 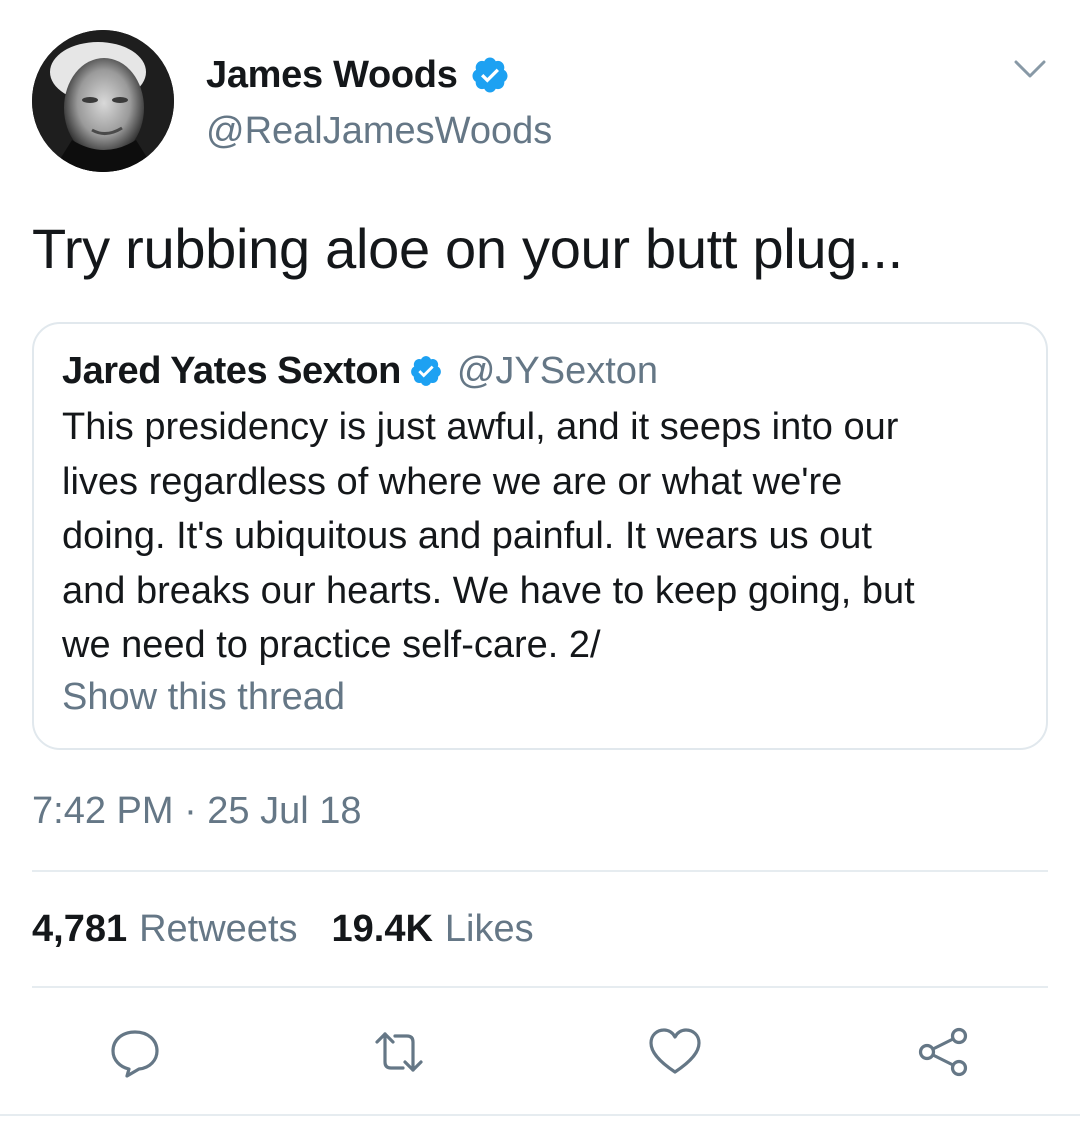 What do you see at coordinates (197, 811) in the screenshot?
I see `tweet-timestamp: 7:42 PM · 25 Jul 18` at bounding box center [197, 811].